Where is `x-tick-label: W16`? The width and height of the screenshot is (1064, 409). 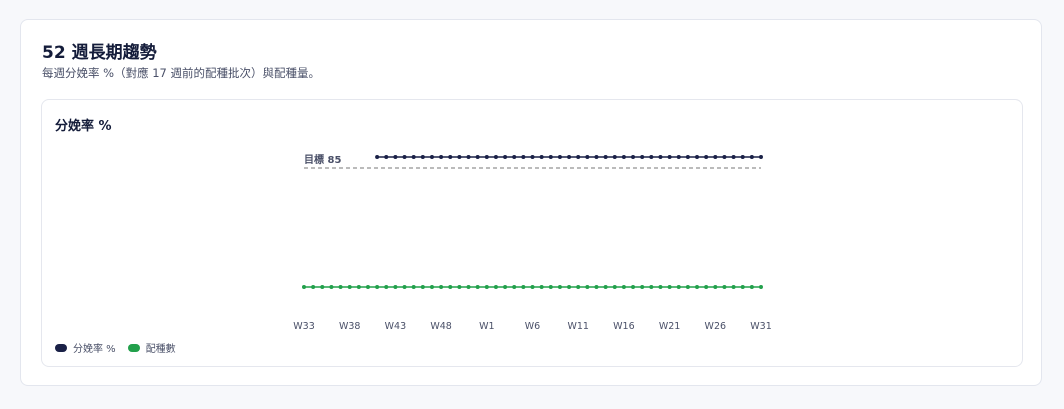
x-tick-label: W16 is located at coordinates (623, 326).